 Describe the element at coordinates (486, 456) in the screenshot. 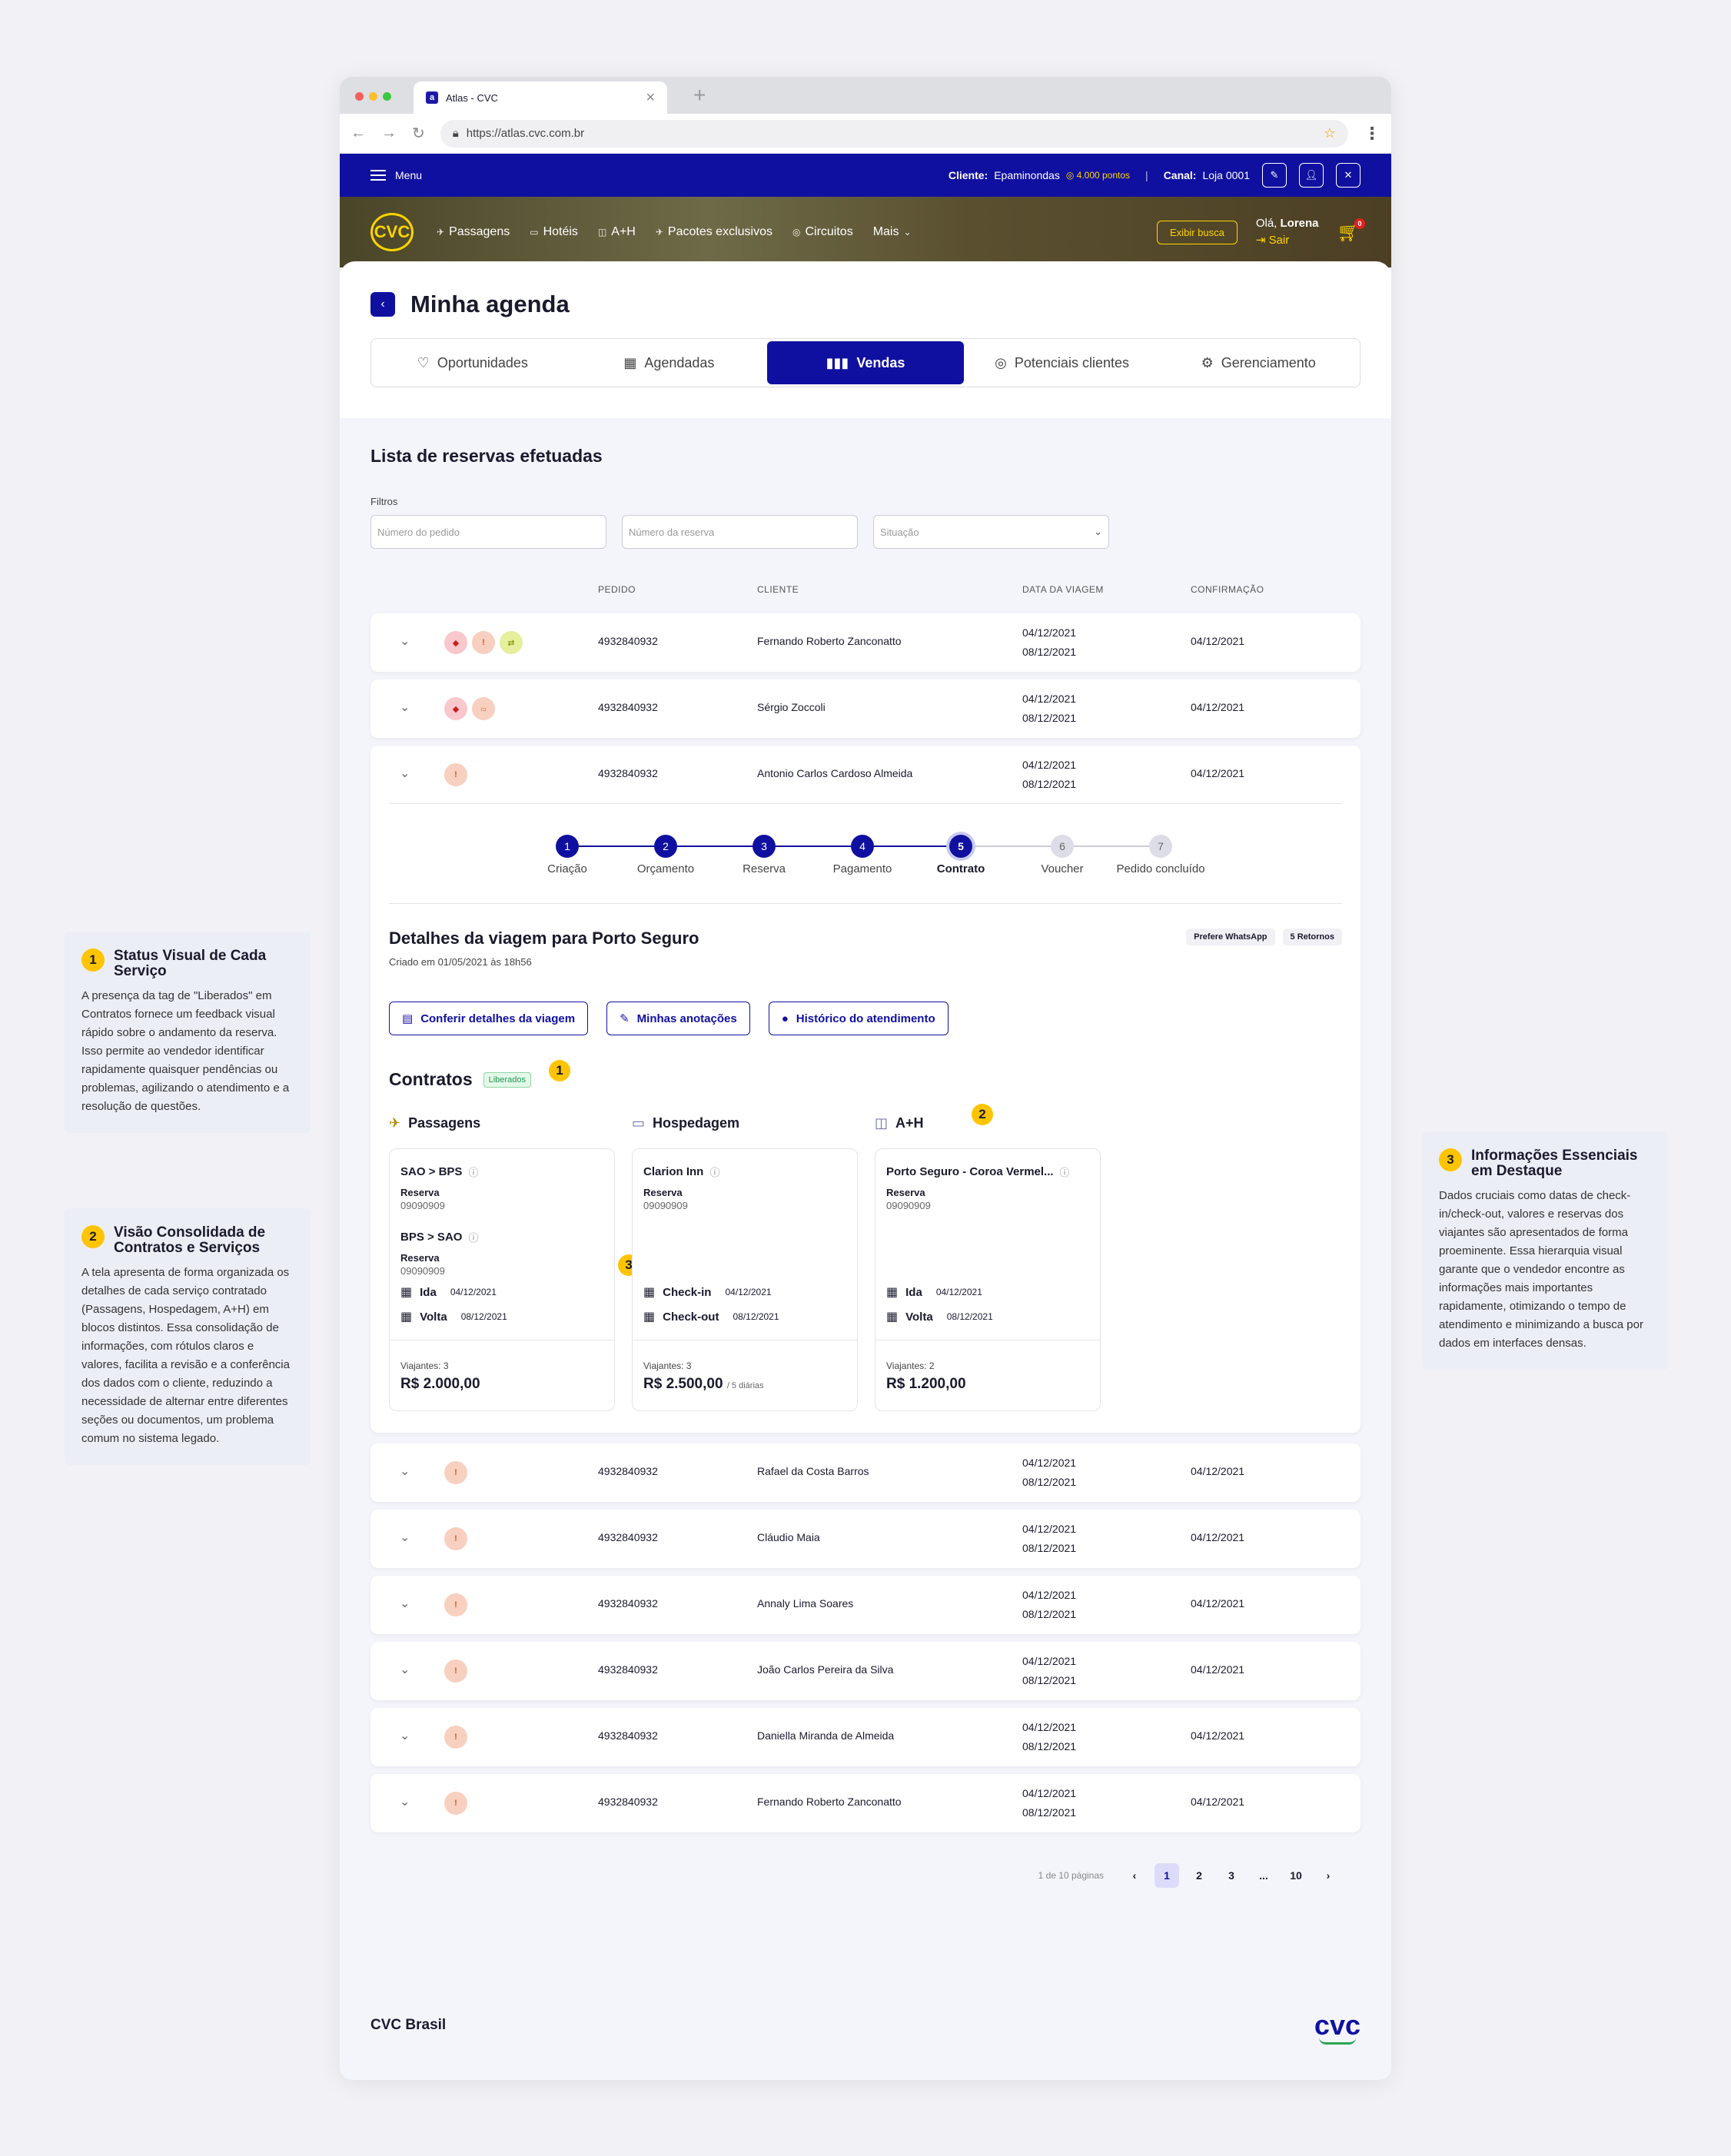

I see `section-title: Lista de reservas efetuadas` at that location.